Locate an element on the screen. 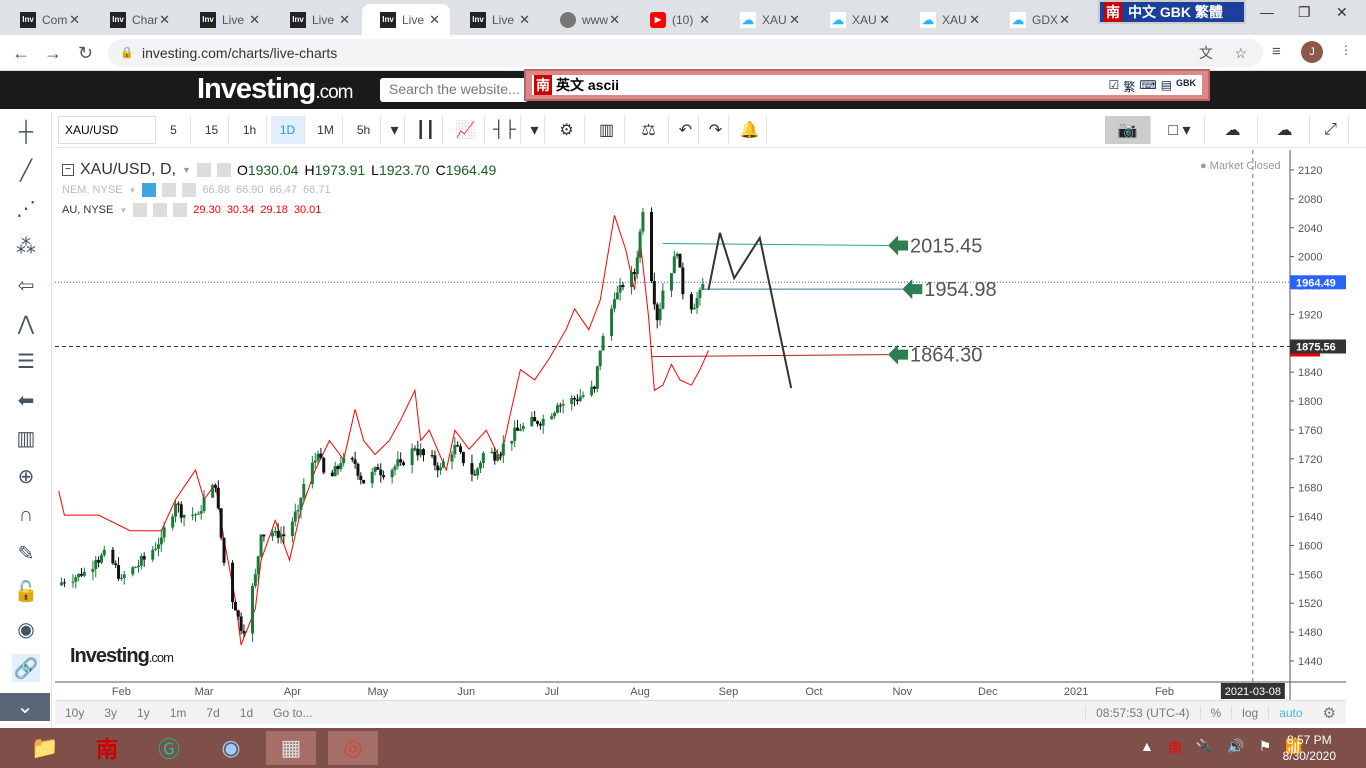 The height and width of the screenshot is (768, 1366). range-7d: 7d is located at coordinates (212, 713).